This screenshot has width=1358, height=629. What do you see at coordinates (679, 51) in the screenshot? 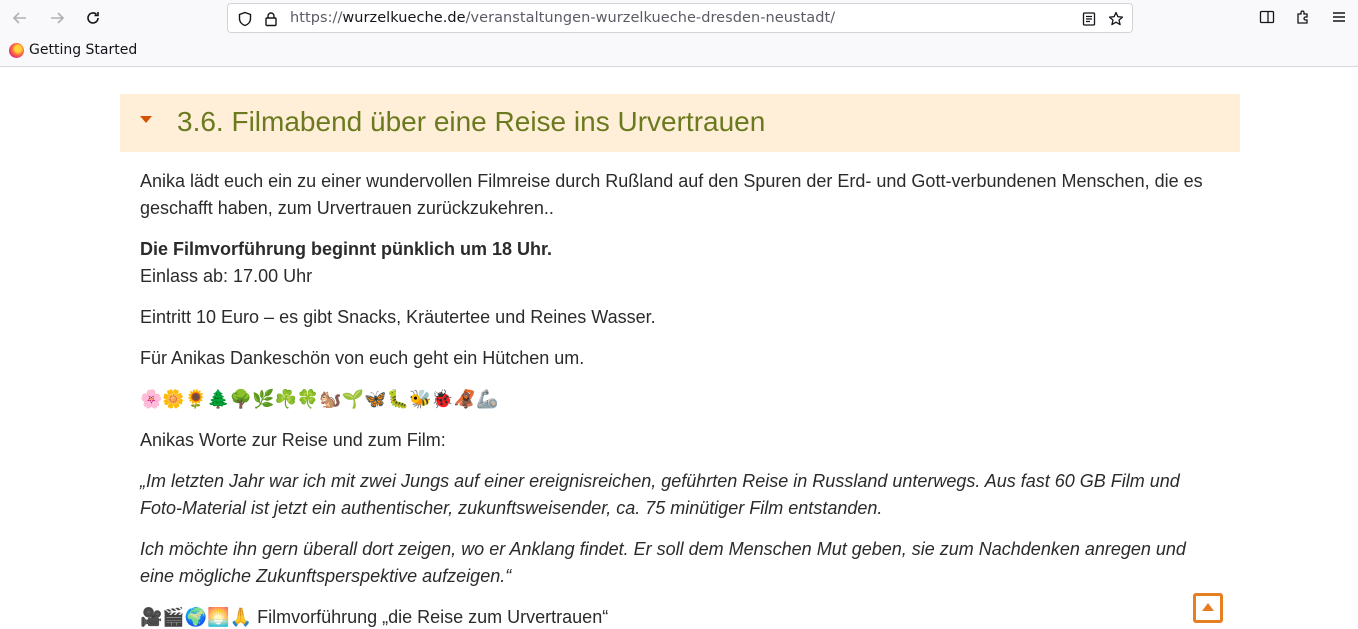
I see `bookmarks-toolbar: Getting Started` at bounding box center [679, 51].